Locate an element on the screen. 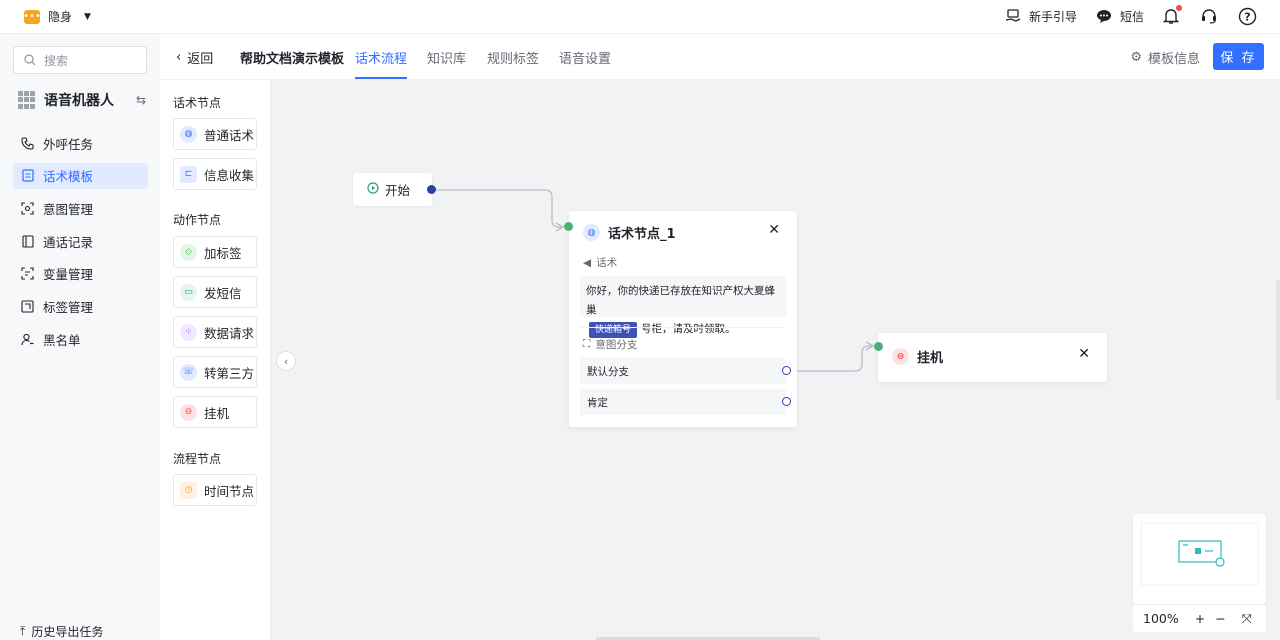 This screenshot has height=640, width=1280. search-icon is located at coordinates (30, 60).